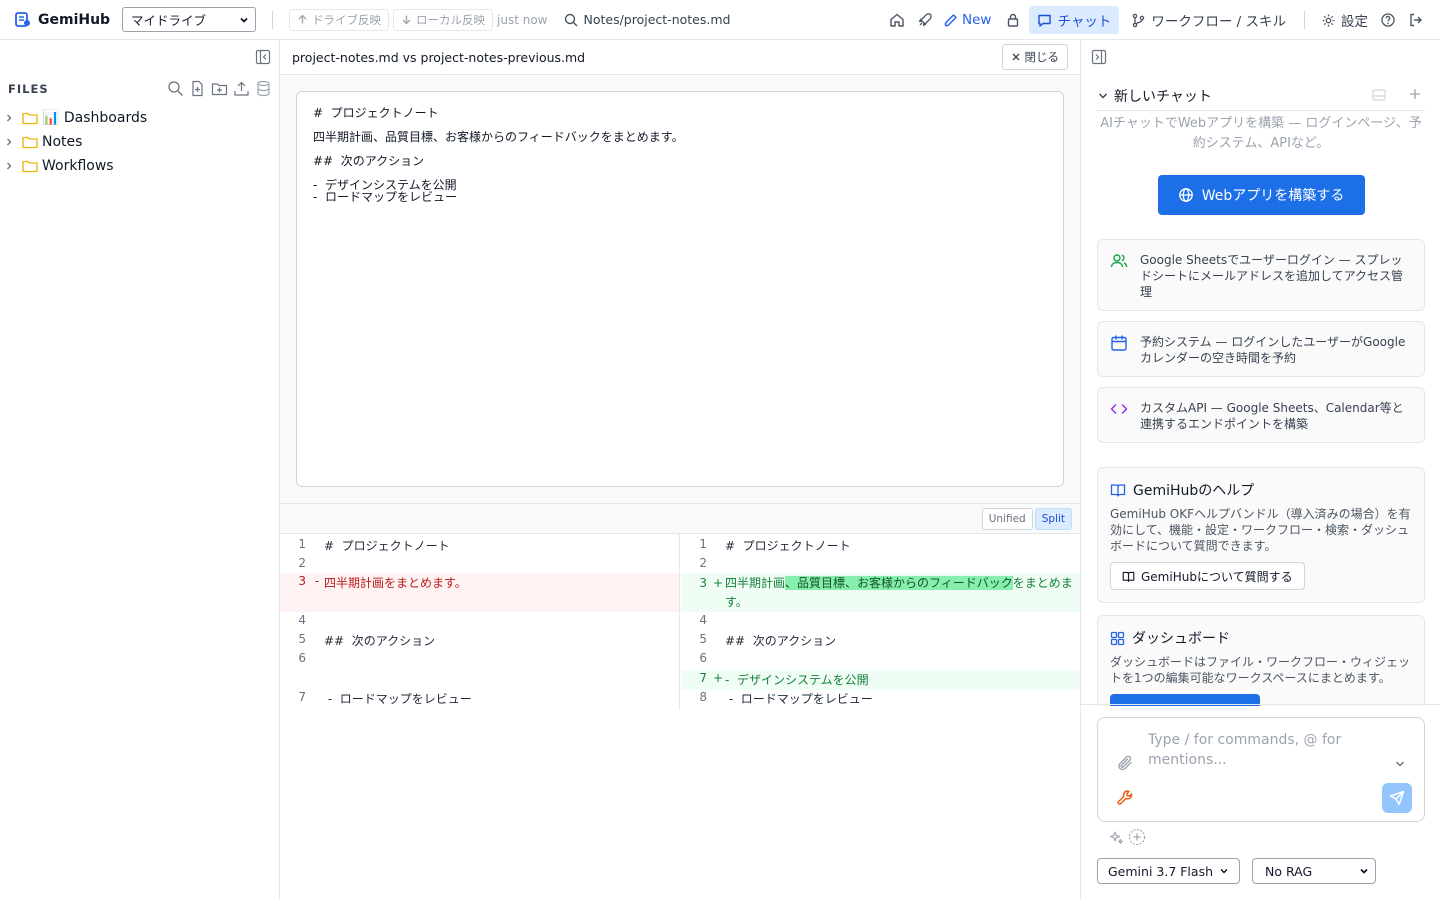  What do you see at coordinates (1125, 763) in the screenshot?
I see `paperclip-icon` at bounding box center [1125, 763].